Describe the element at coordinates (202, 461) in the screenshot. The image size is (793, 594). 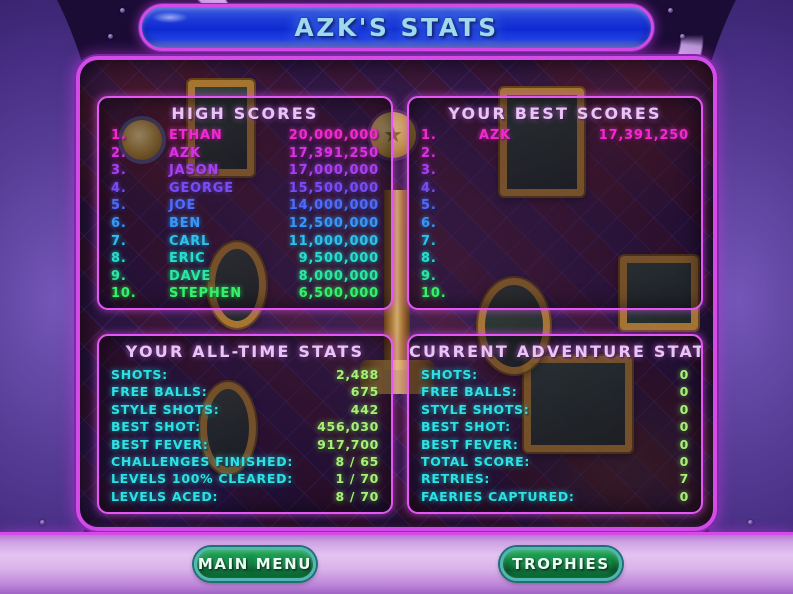
I see `stat-label: CHALLENGES FINISHED:` at that location.